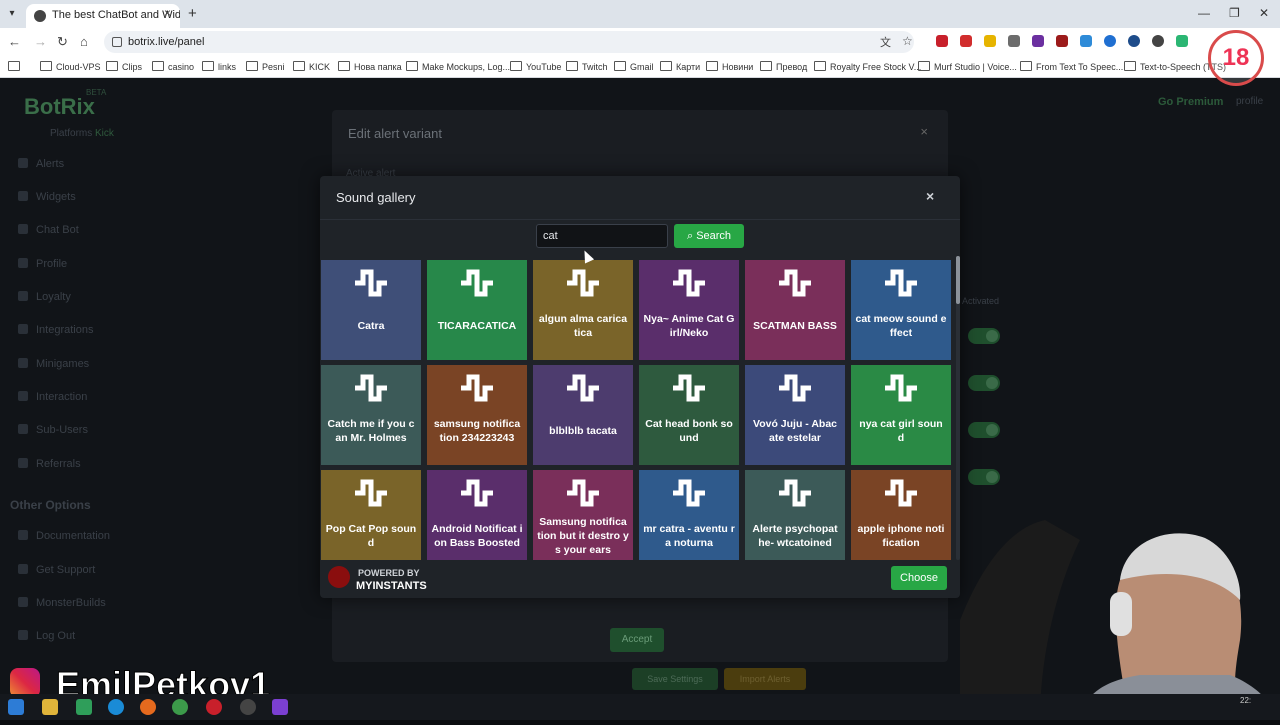 Image resolution: width=1280 pixels, height=725 pixels. Describe the element at coordinates (214, 707) in the screenshot. I see `opera-icon` at that location.